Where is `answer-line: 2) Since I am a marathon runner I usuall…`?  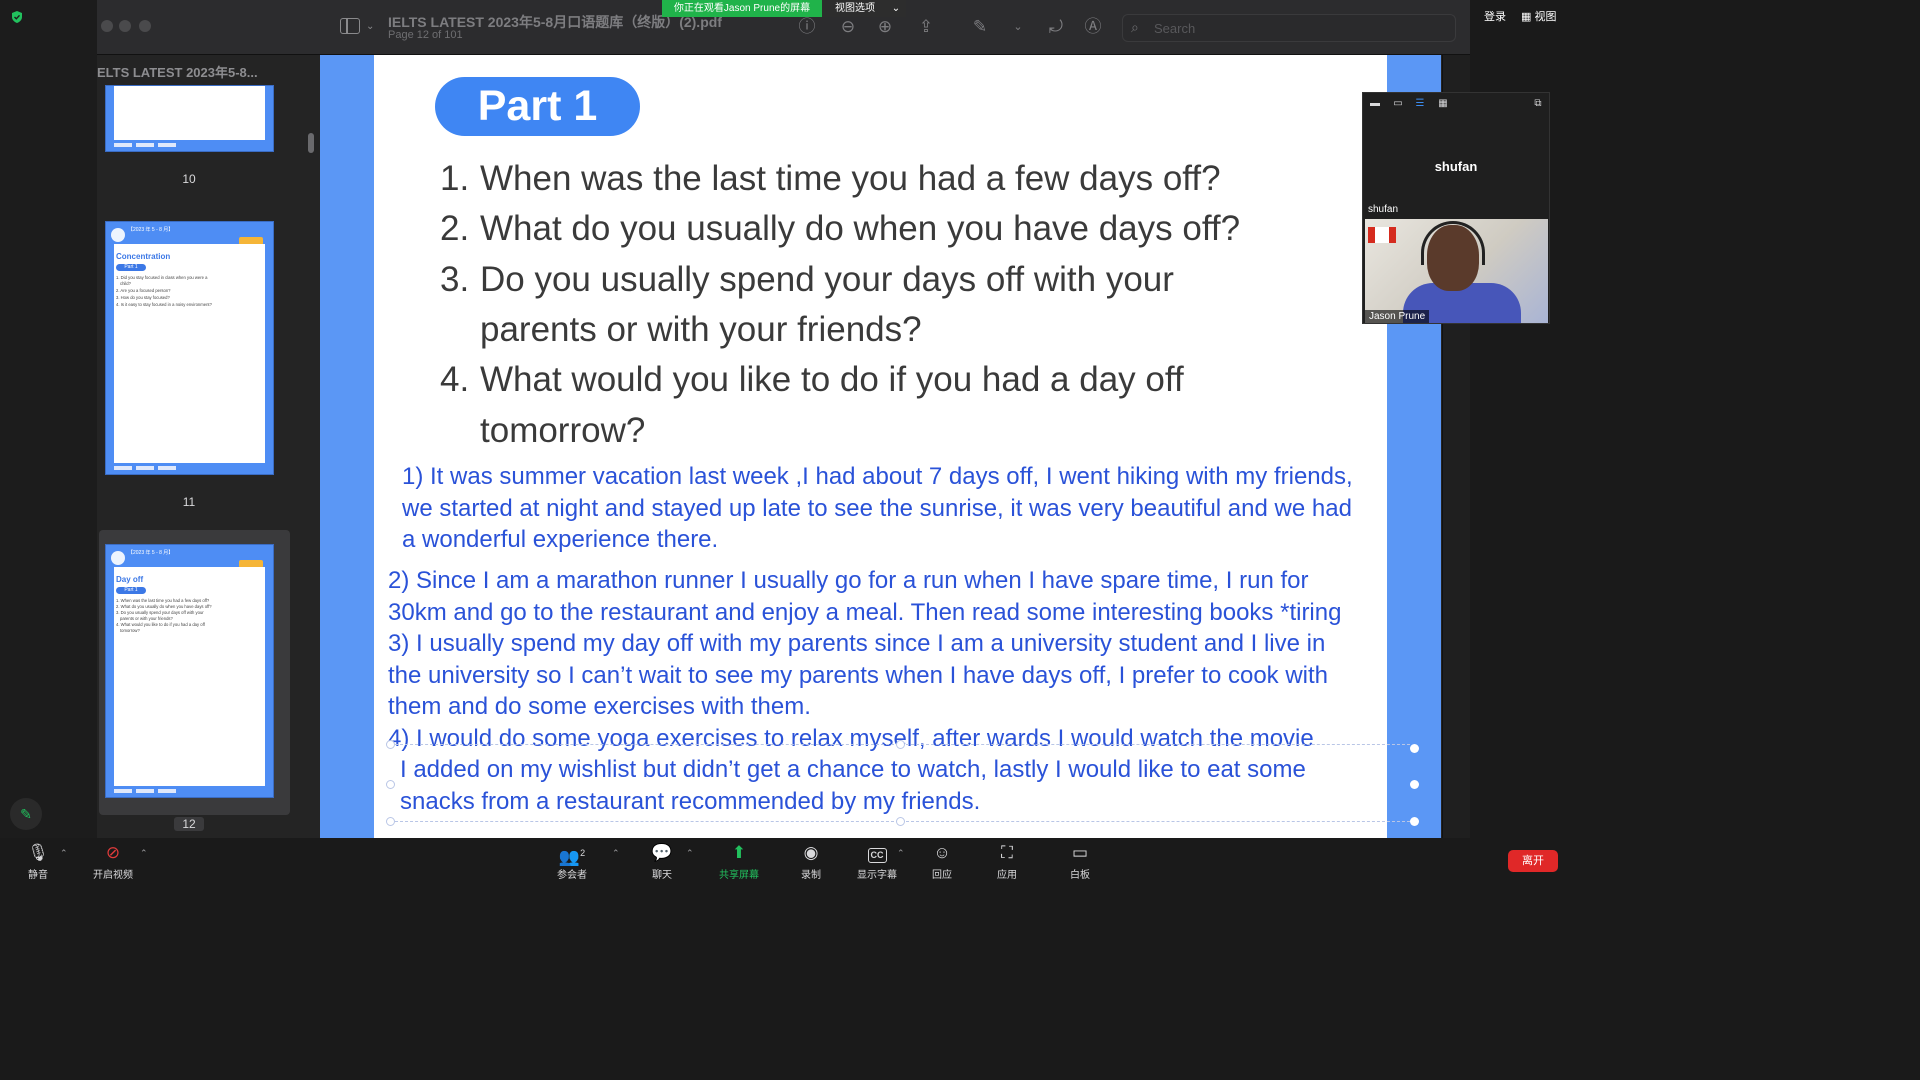 answer-line: 2) Since I am a marathon runner I usuall… is located at coordinates (848, 580).